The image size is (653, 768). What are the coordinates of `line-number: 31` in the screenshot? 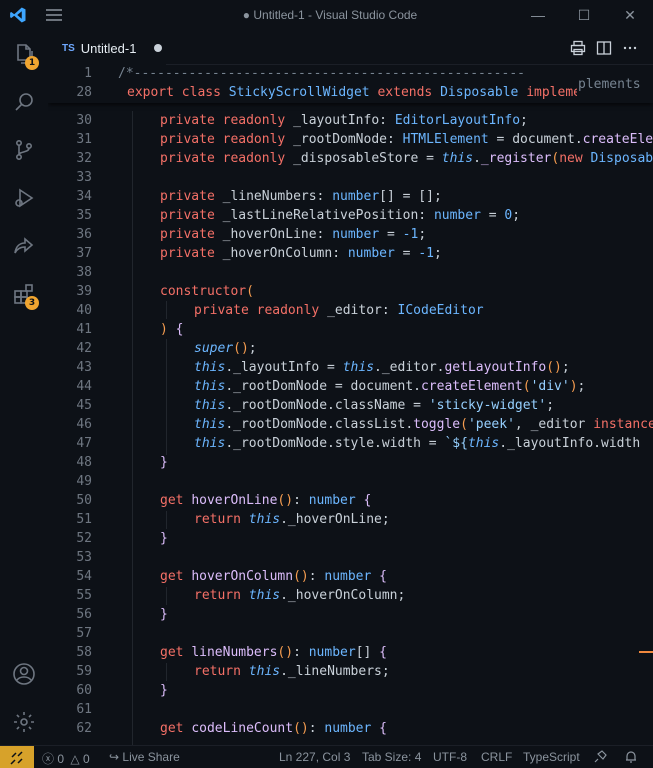 It's located at (84, 139).